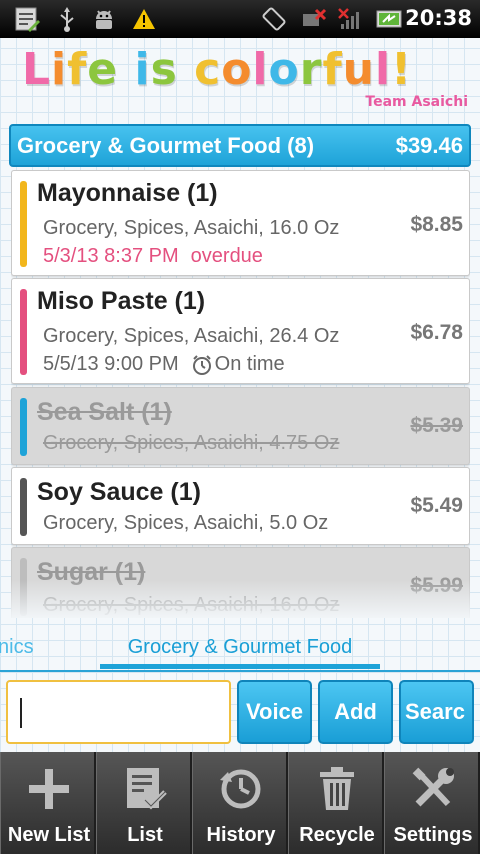 Image resolution: width=480 pixels, height=854 pixels. Describe the element at coordinates (91, 572) in the screenshot. I see `item-name: Sugar (1)` at that location.